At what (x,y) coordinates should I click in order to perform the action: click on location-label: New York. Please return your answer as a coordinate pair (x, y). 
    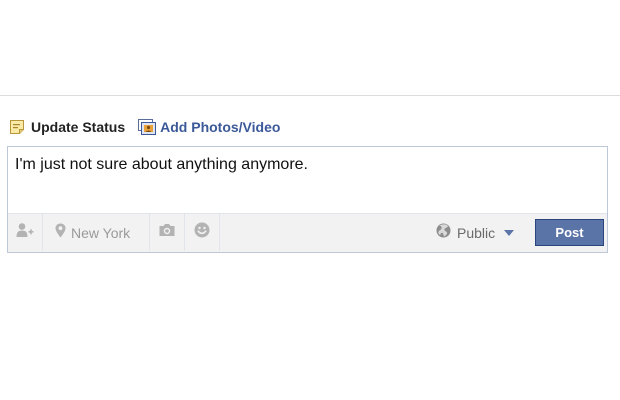
    Looking at the image, I should click on (101, 232).